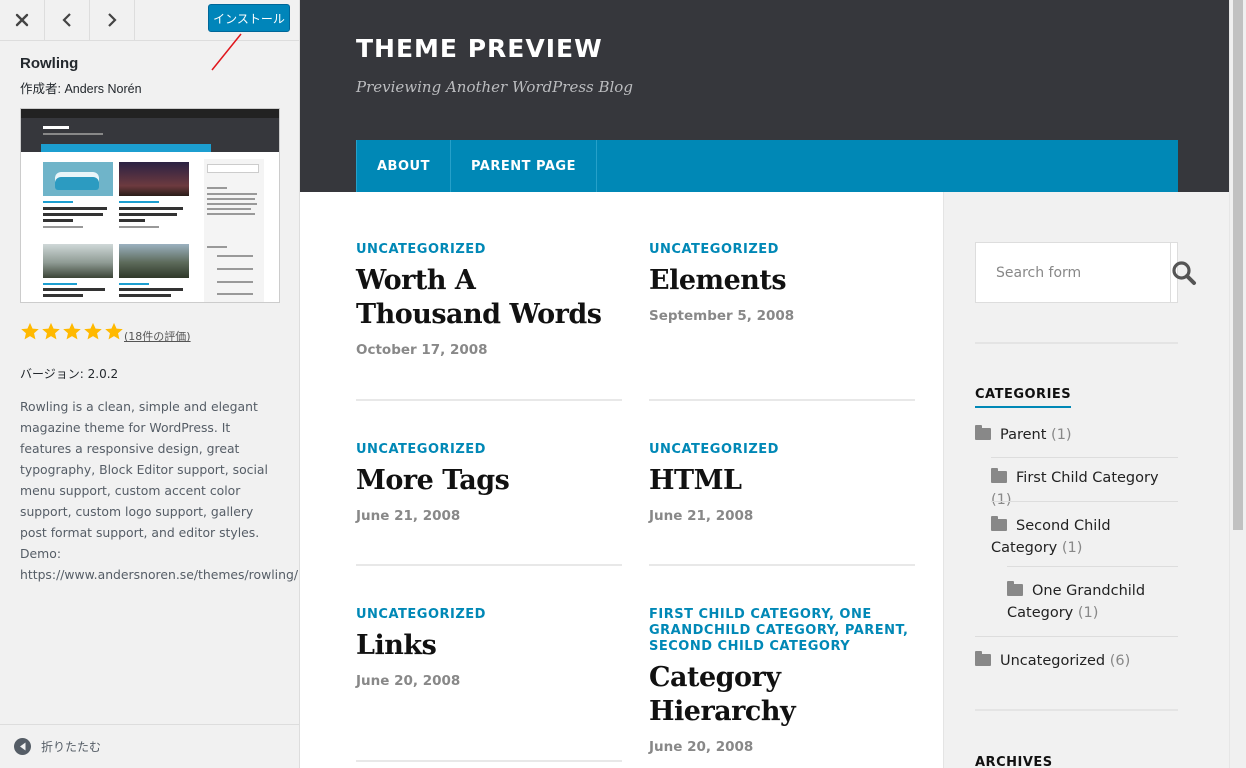 The image size is (1246, 768). I want to click on post-title-link: Worth A Thousand Words, so click(489, 298).